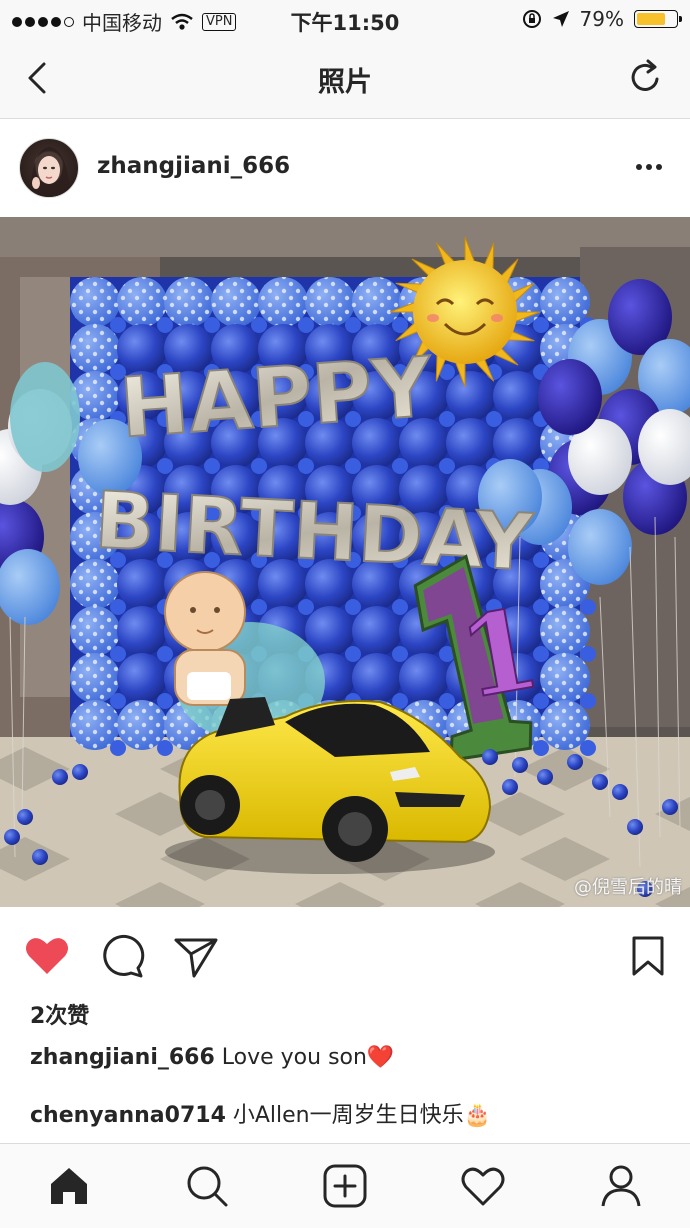 Image resolution: width=690 pixels, height=1228 pixels. I want to click on battery-icon, so click(658, 19).